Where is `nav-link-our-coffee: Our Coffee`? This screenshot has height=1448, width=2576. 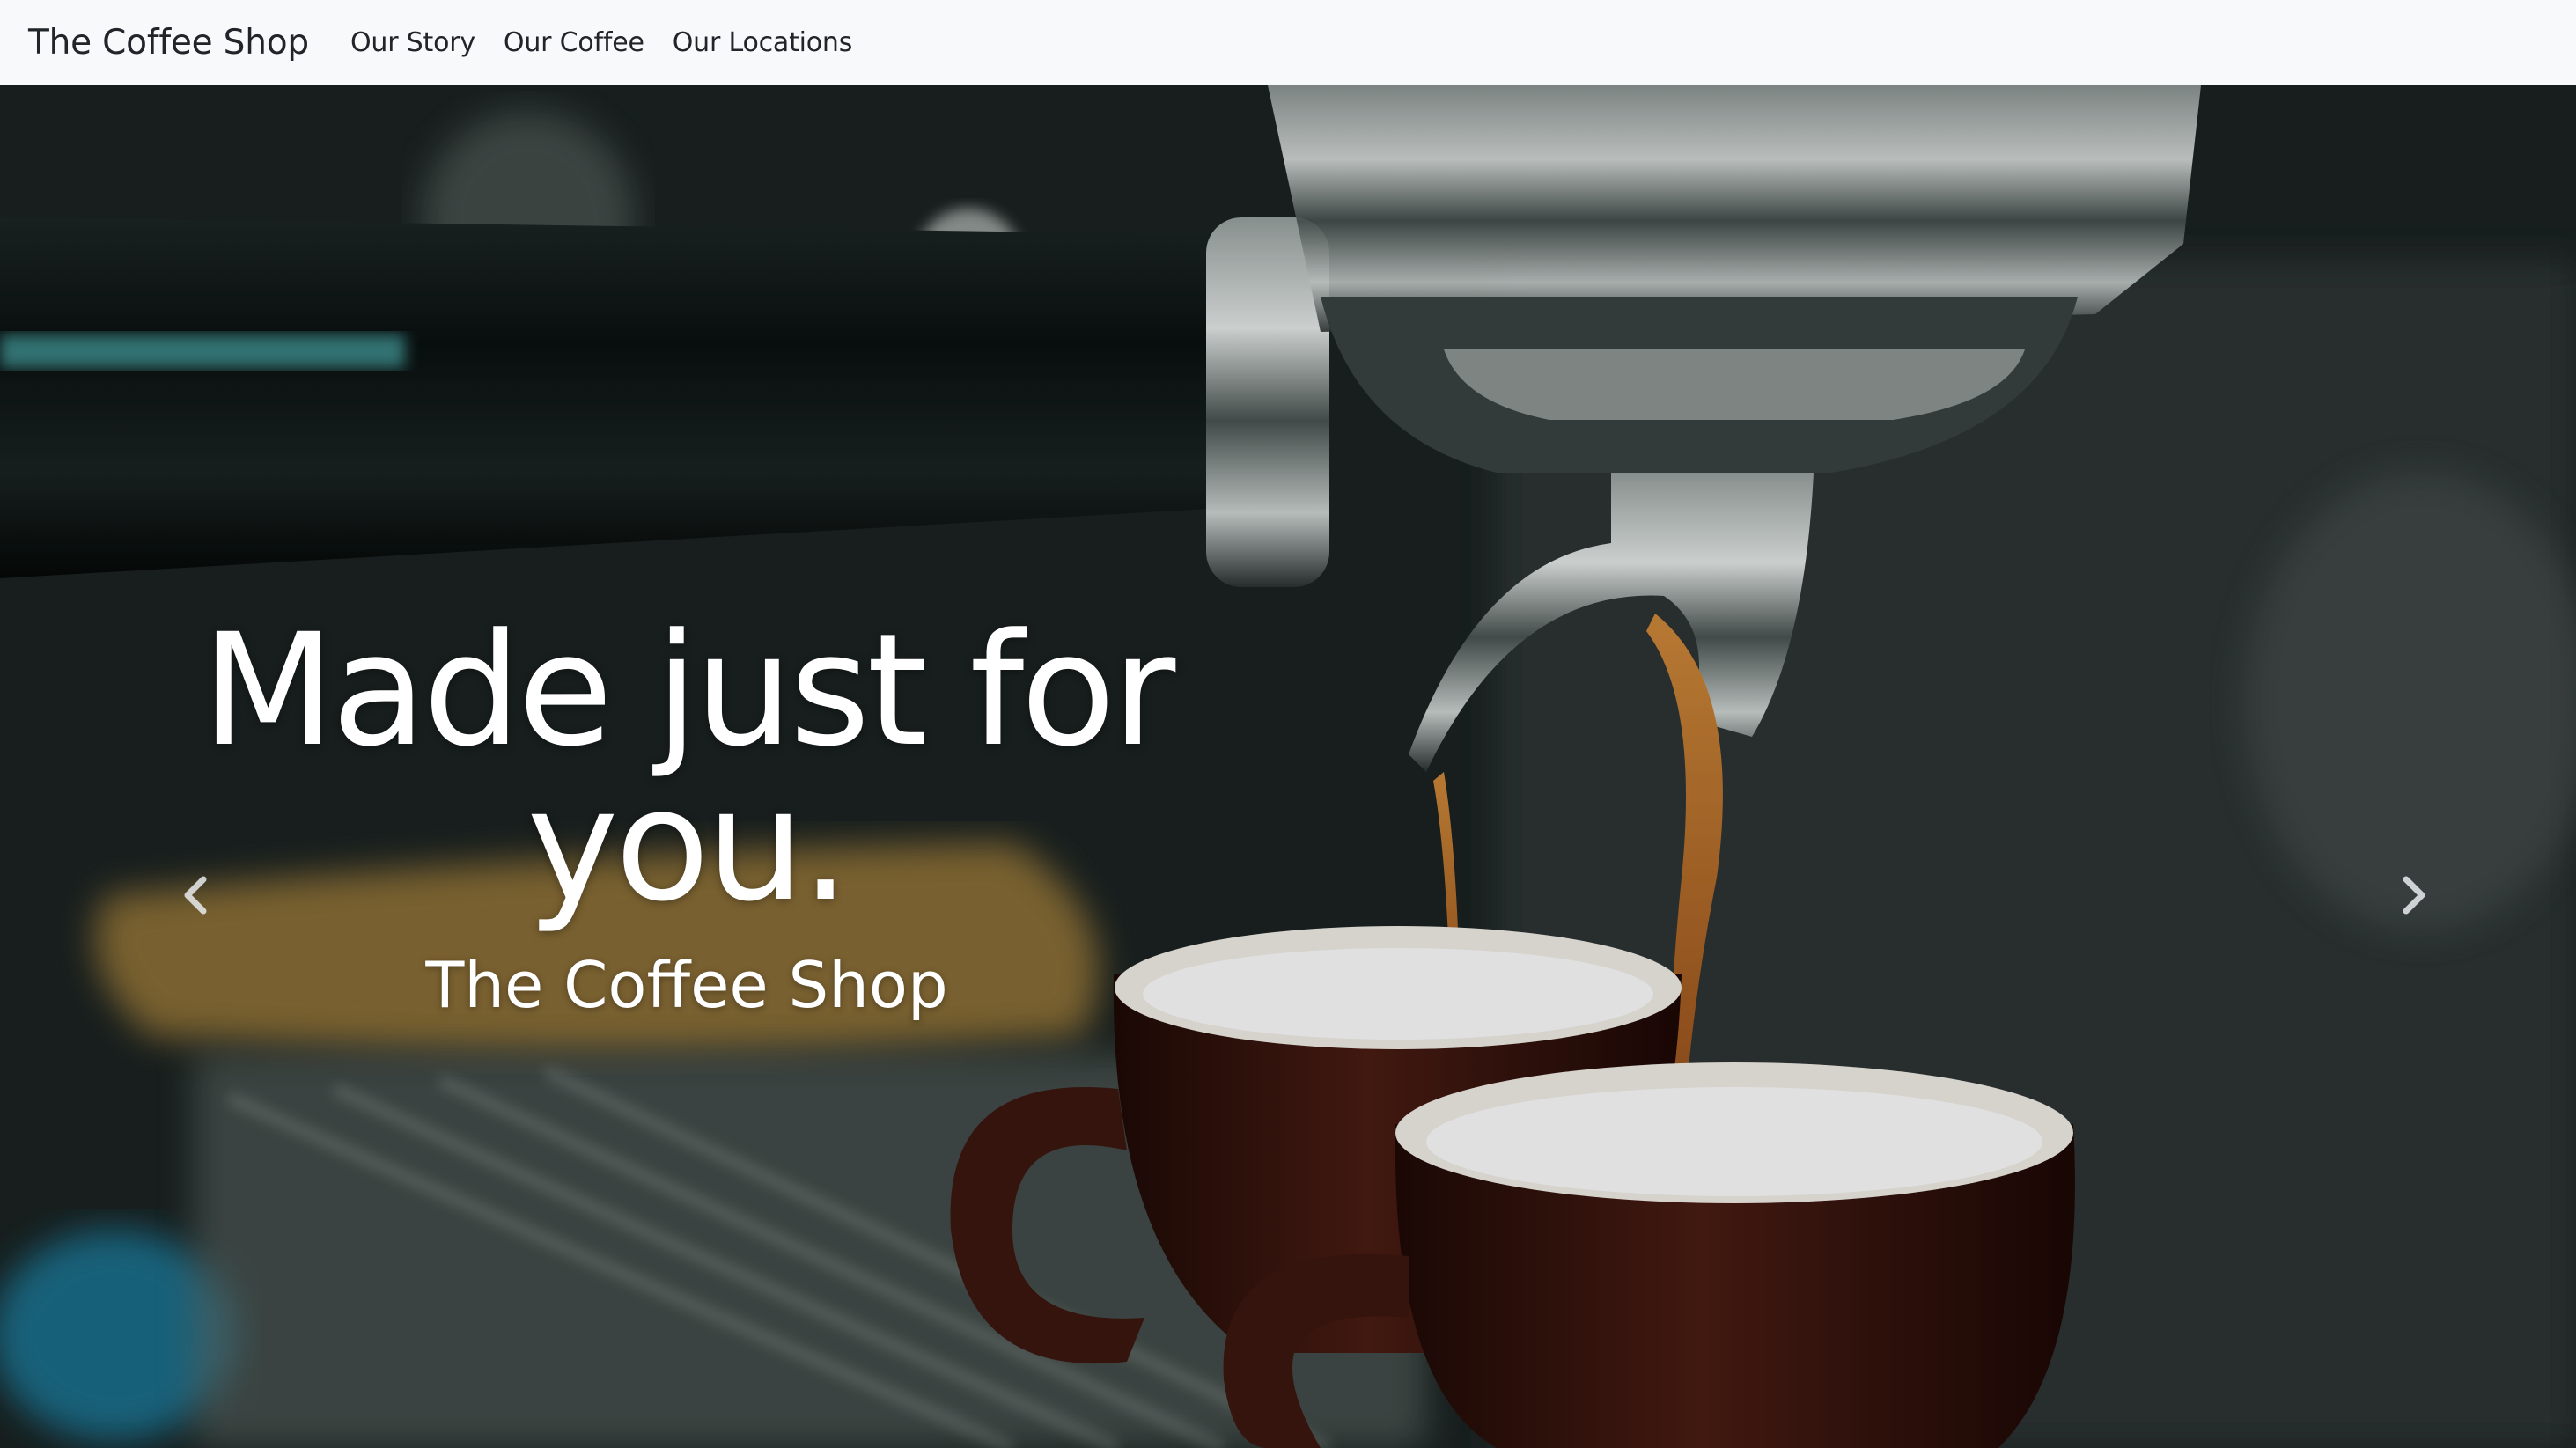 nav-link-our-coffee: Our Coffee is located at coordinates (574, 42).